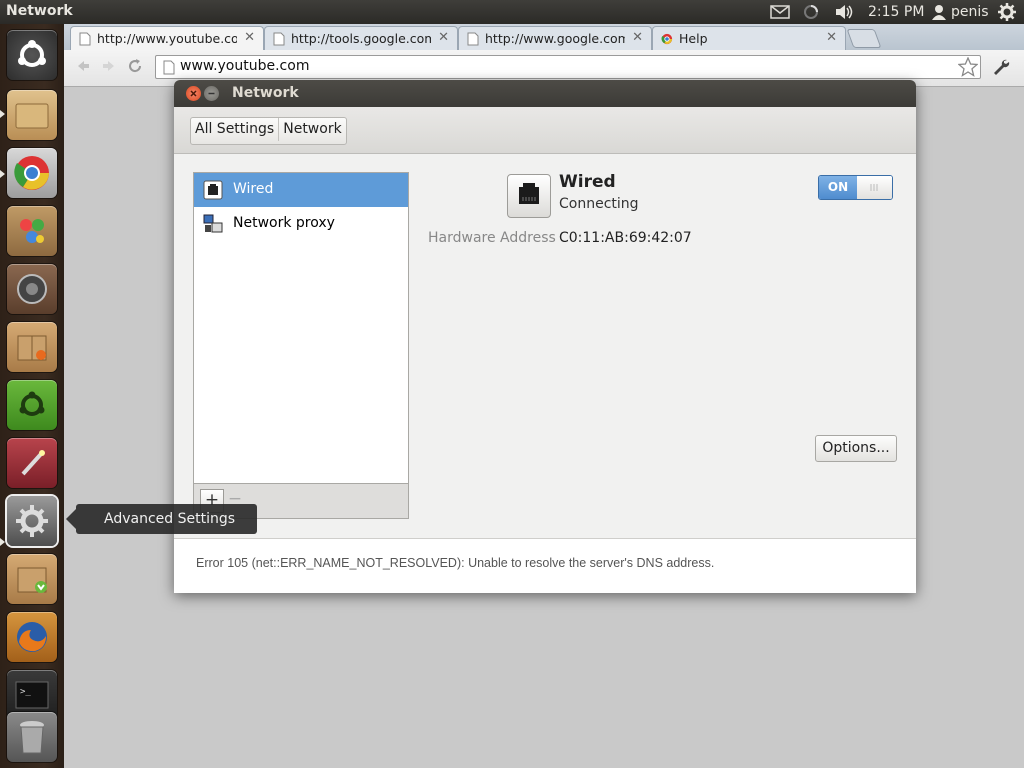  Describe the element at coordinates (492, 238) in the screenshot. I see `hardware-address-label: Hardware Address` at that location.